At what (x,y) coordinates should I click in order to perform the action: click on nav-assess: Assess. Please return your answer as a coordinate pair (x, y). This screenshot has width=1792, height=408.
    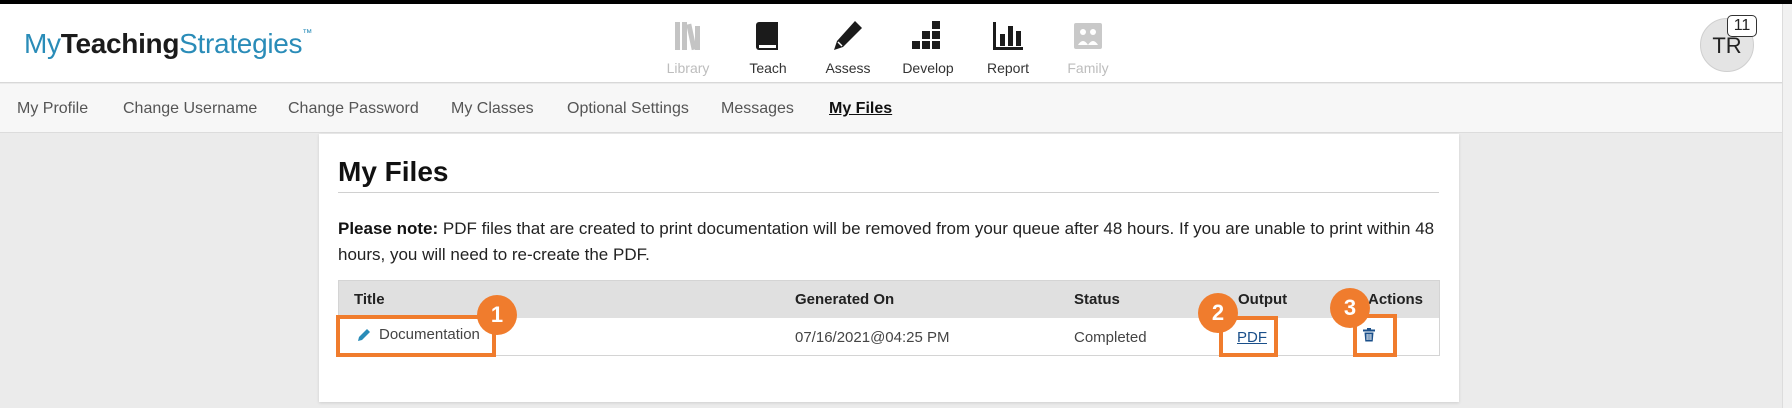
    Looking at the image, I should click on (848, 46).